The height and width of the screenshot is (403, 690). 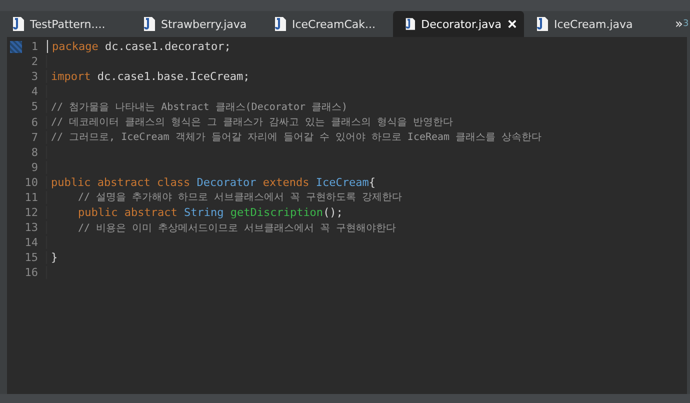 What do you see at coordinates (34, 257) in the screenshot?
I see `line-number: 15` at bounding box center [34, 257].